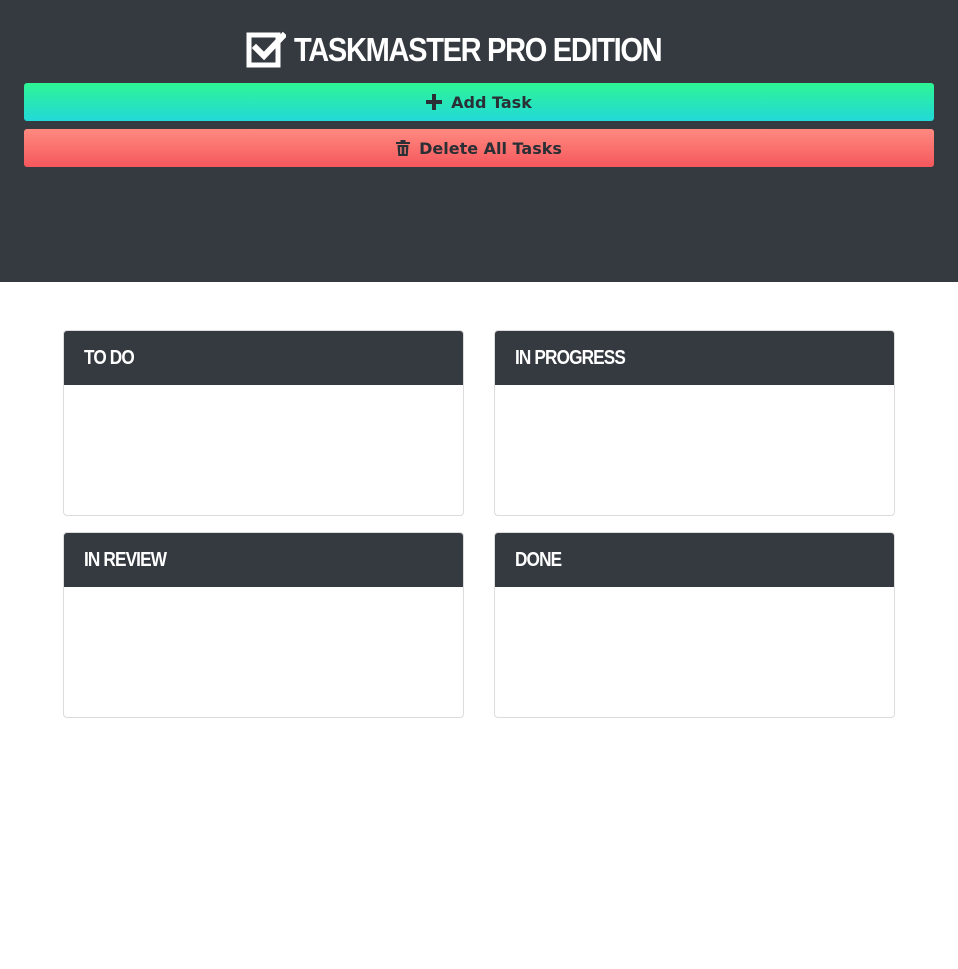 Image resolution: width=958 pixels, height=969 pixels. I want to click on column-title: IN PROGRESS, so click(570, 357).